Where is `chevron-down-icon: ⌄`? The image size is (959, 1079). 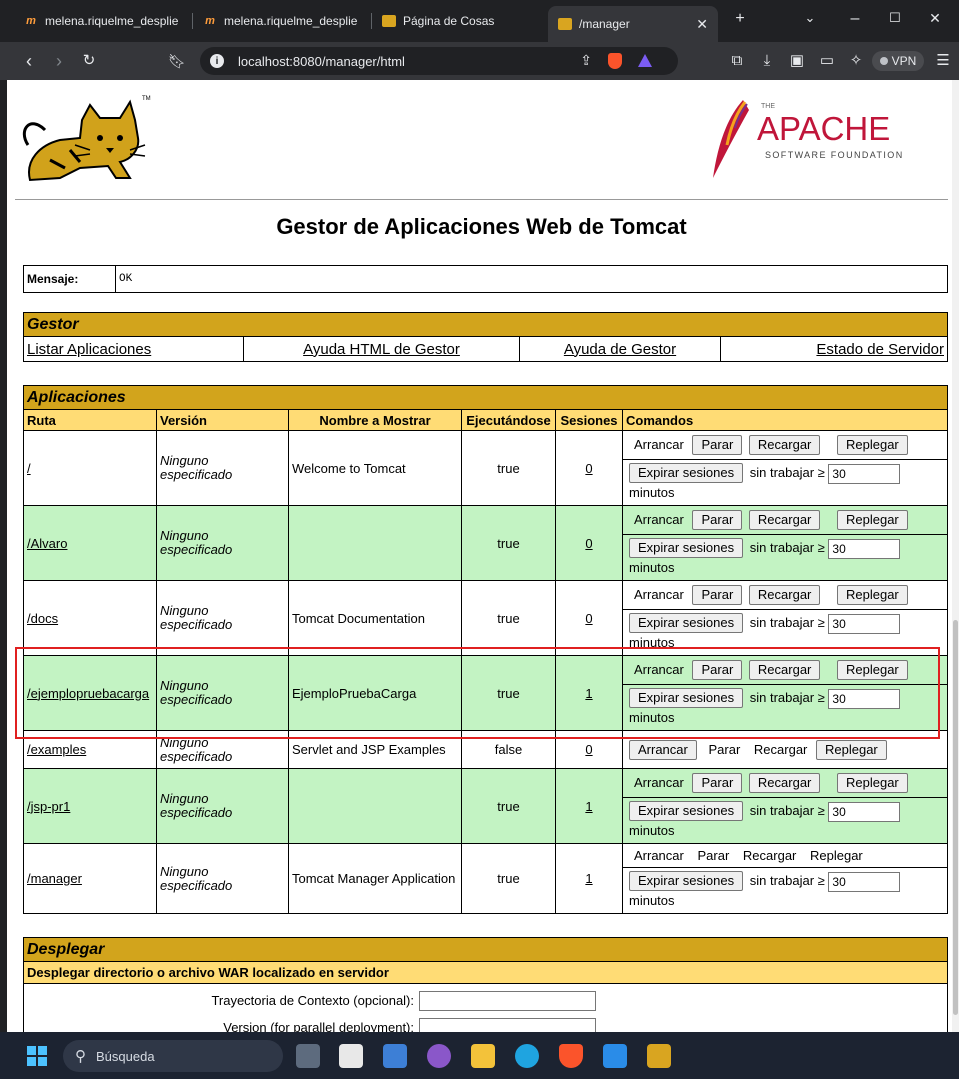 chevron-down-icon: ⌄ is located at coordinates (810, 18).